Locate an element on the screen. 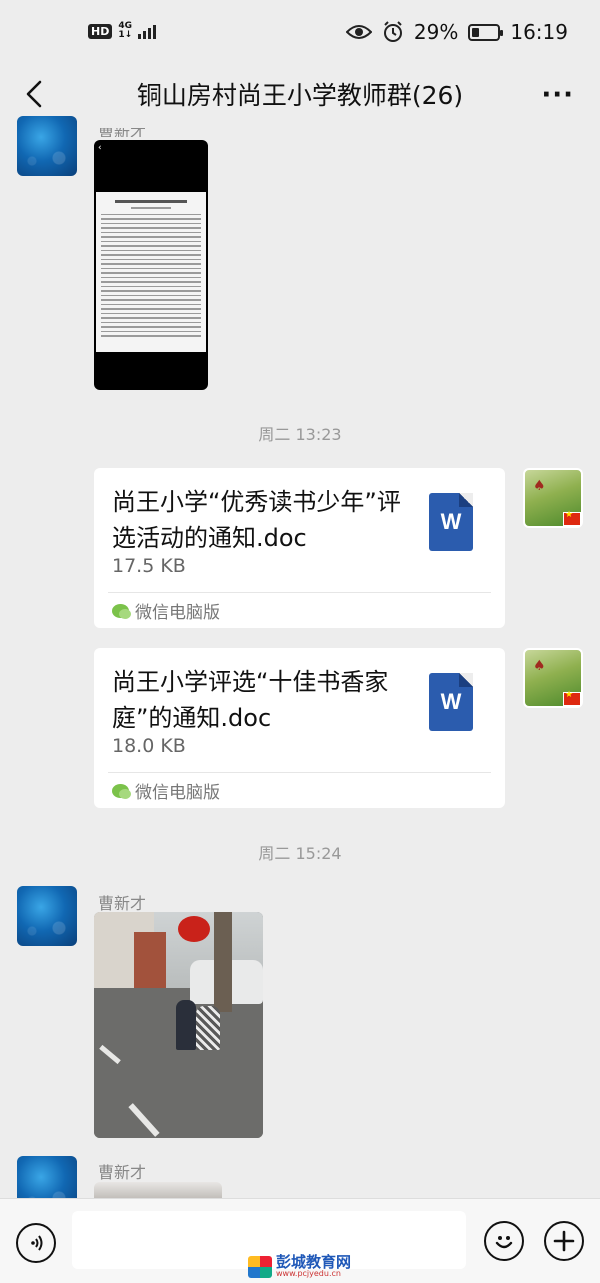 The image size is (600, 1283). watermark: 彭城教育网 www.pcjyedu.cn is located at coordinates (299, 1266).